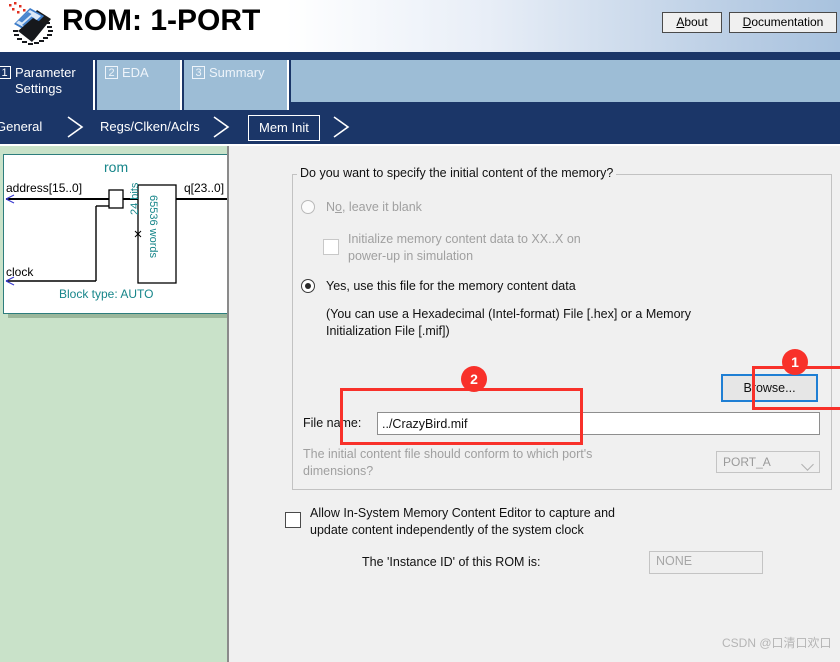 The height and width of the screenshot is (662, 840). What do you see at coordinates (420, 26) in the screenshot?
I see `app-header: ROM: 1-PORT About Documentation` at bounding box center [420, 26].